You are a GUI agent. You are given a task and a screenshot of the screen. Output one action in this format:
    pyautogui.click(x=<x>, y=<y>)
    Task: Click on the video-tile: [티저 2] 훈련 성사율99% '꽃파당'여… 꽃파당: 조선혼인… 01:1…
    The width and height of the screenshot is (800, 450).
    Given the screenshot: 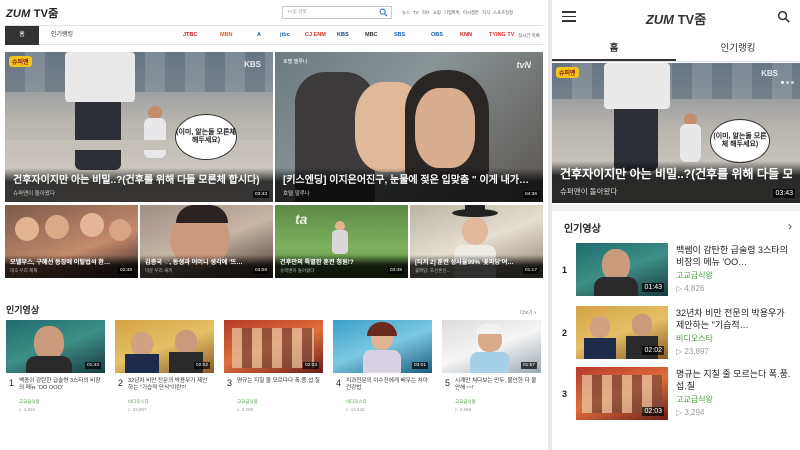 What is the action you would take?
    pyautogui.click(x=476, y=241)
    